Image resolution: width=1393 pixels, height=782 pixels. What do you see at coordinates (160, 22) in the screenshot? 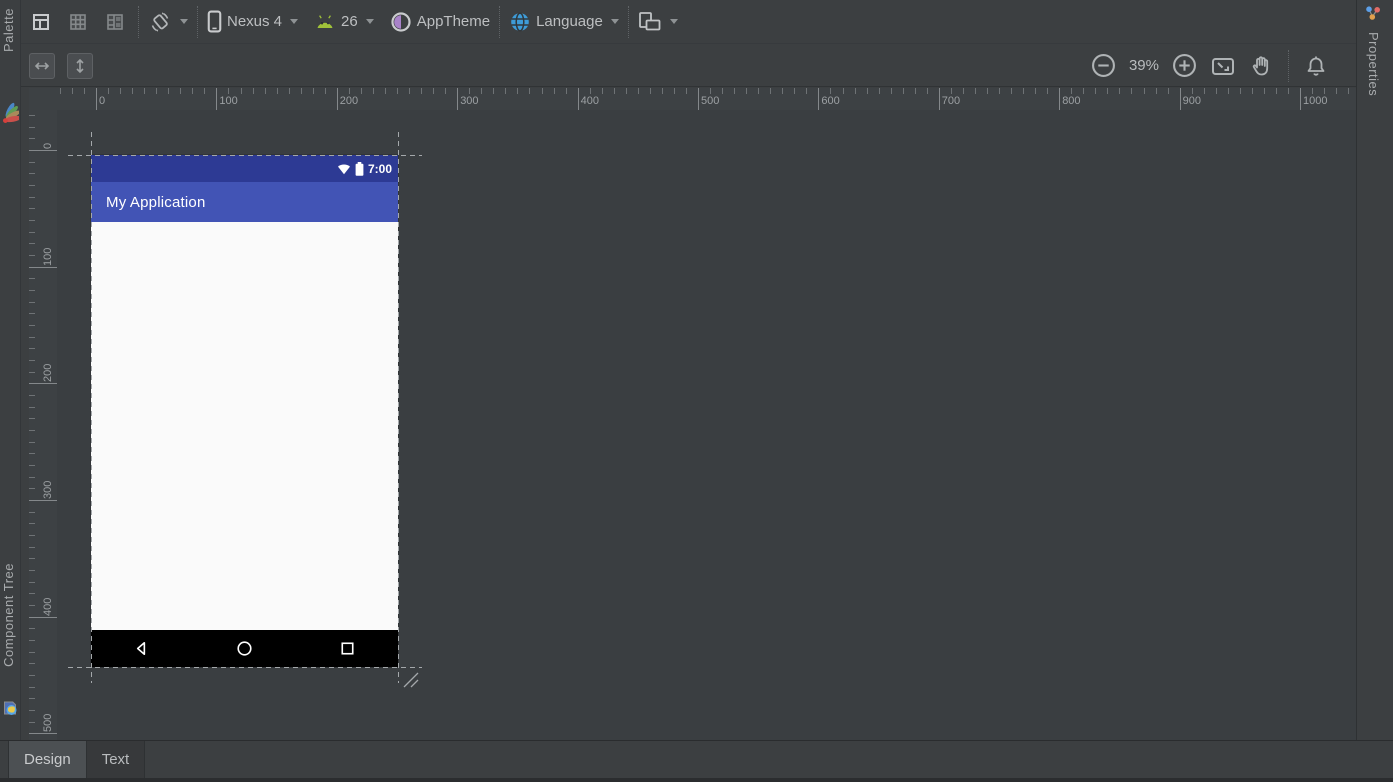
I see `rotate-device-icon` at bounding box center [160, 22].